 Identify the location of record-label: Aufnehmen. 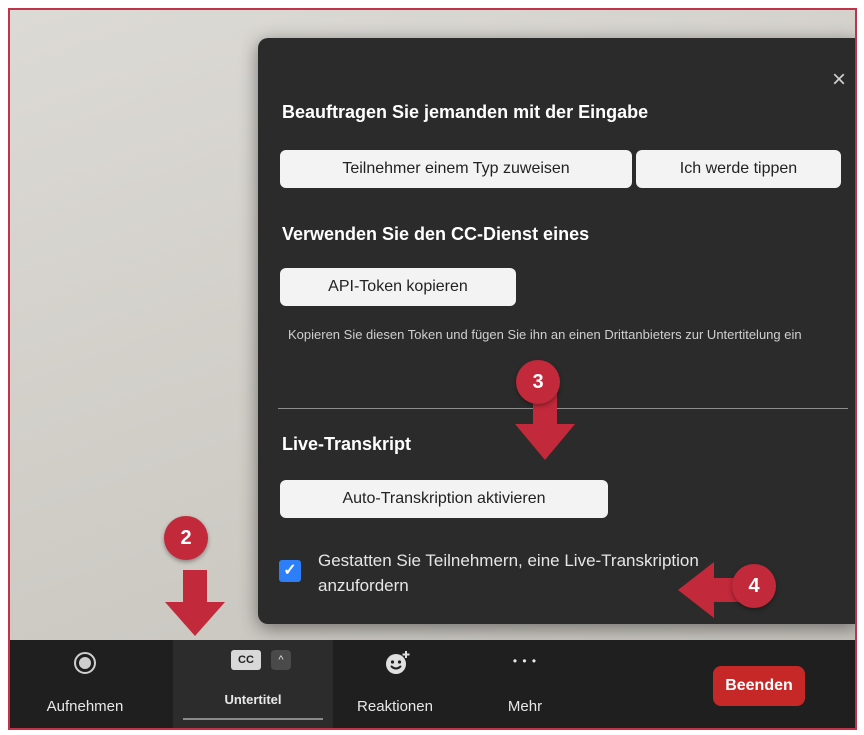
(85, 706).